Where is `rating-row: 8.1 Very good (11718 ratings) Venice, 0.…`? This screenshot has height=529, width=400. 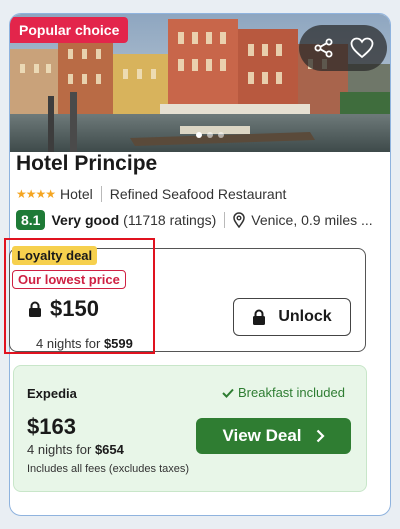 rating-row: 8.1 Very good (11718 ratings) Venice, 0.… is located at coordinates (194, 220).